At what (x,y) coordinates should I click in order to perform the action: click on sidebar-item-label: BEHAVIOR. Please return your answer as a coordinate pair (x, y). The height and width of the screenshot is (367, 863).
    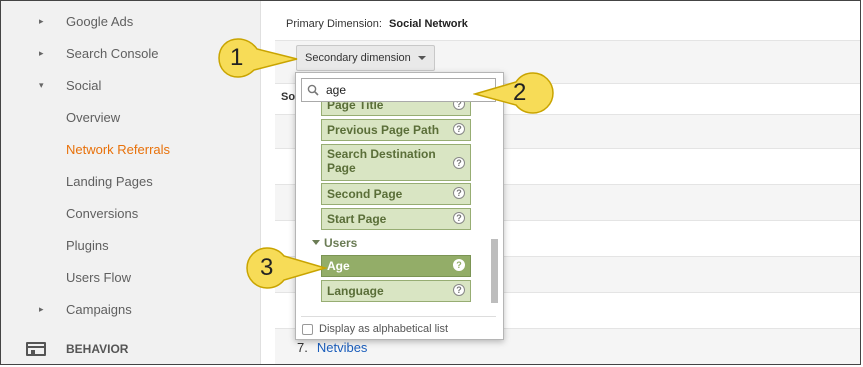
    Looking at the image, I should click on (97, 349).